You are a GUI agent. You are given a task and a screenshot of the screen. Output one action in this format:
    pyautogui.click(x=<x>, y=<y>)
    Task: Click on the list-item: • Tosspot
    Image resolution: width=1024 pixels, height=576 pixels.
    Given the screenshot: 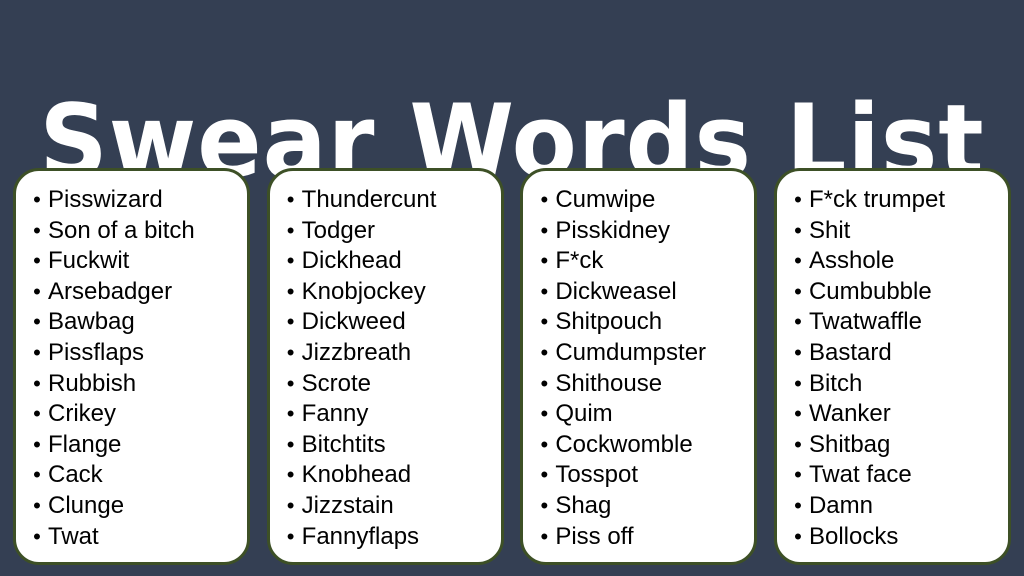 What is the action you would take?
    pyautogui.click(x=639, y=475)
    